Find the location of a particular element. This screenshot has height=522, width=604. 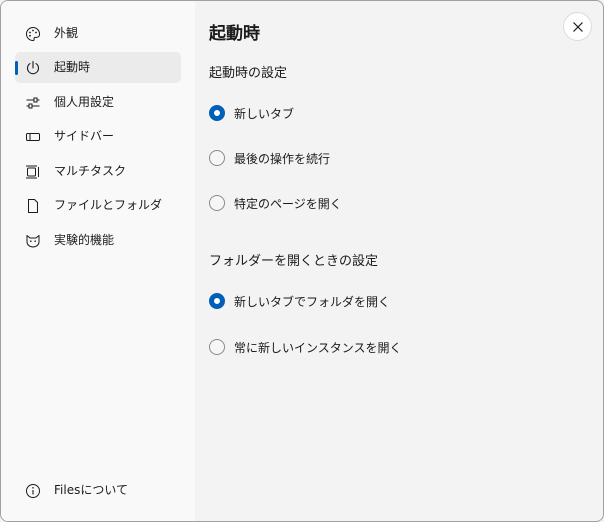

sidebar-item-label: 個人用設定 is located at coordinates (84, 102).